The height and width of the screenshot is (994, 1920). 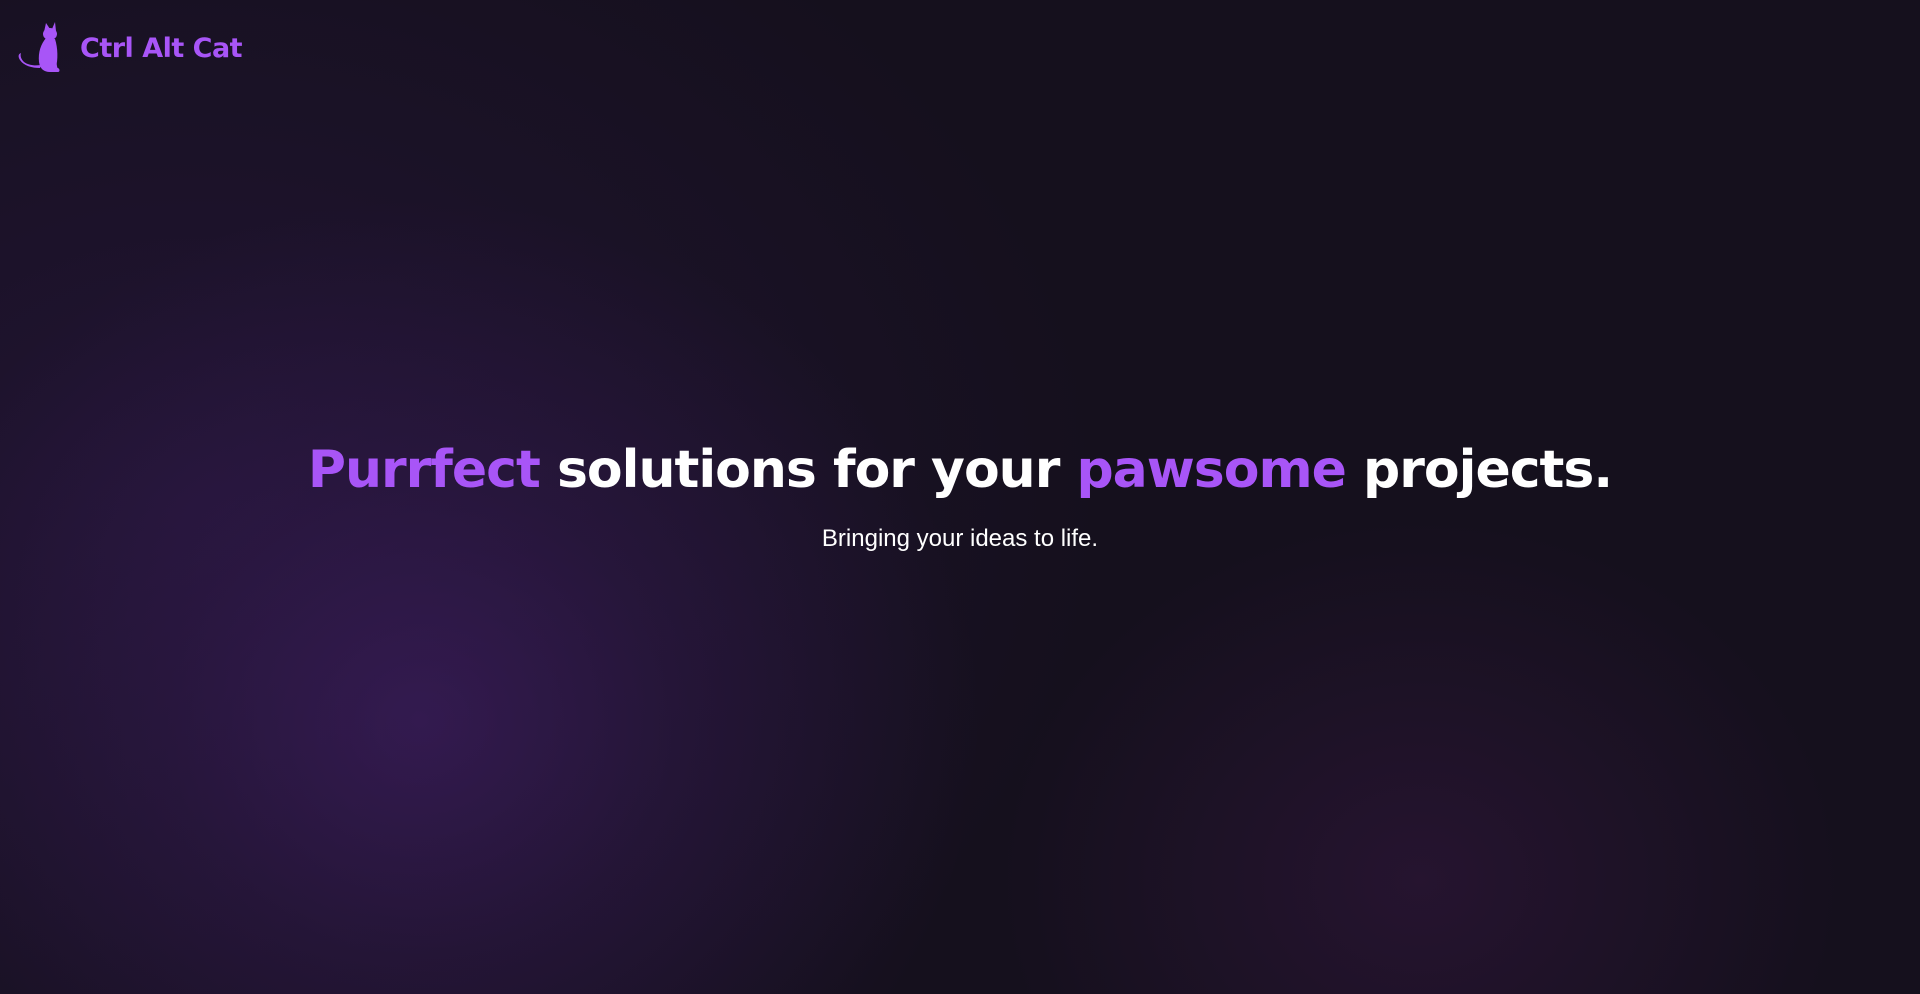 What do you see at coordinates (424, 470) in the screenshot?
I see `headline-accent-purrfect: Purrfect` at bounding box center [424, 470].